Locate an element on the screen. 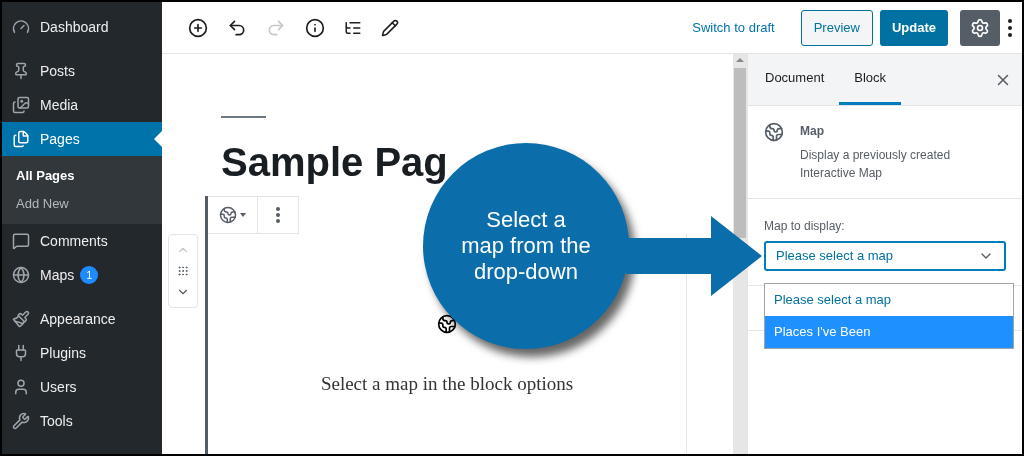  sidebar-item: Posts is located at coordinates (82, 71).